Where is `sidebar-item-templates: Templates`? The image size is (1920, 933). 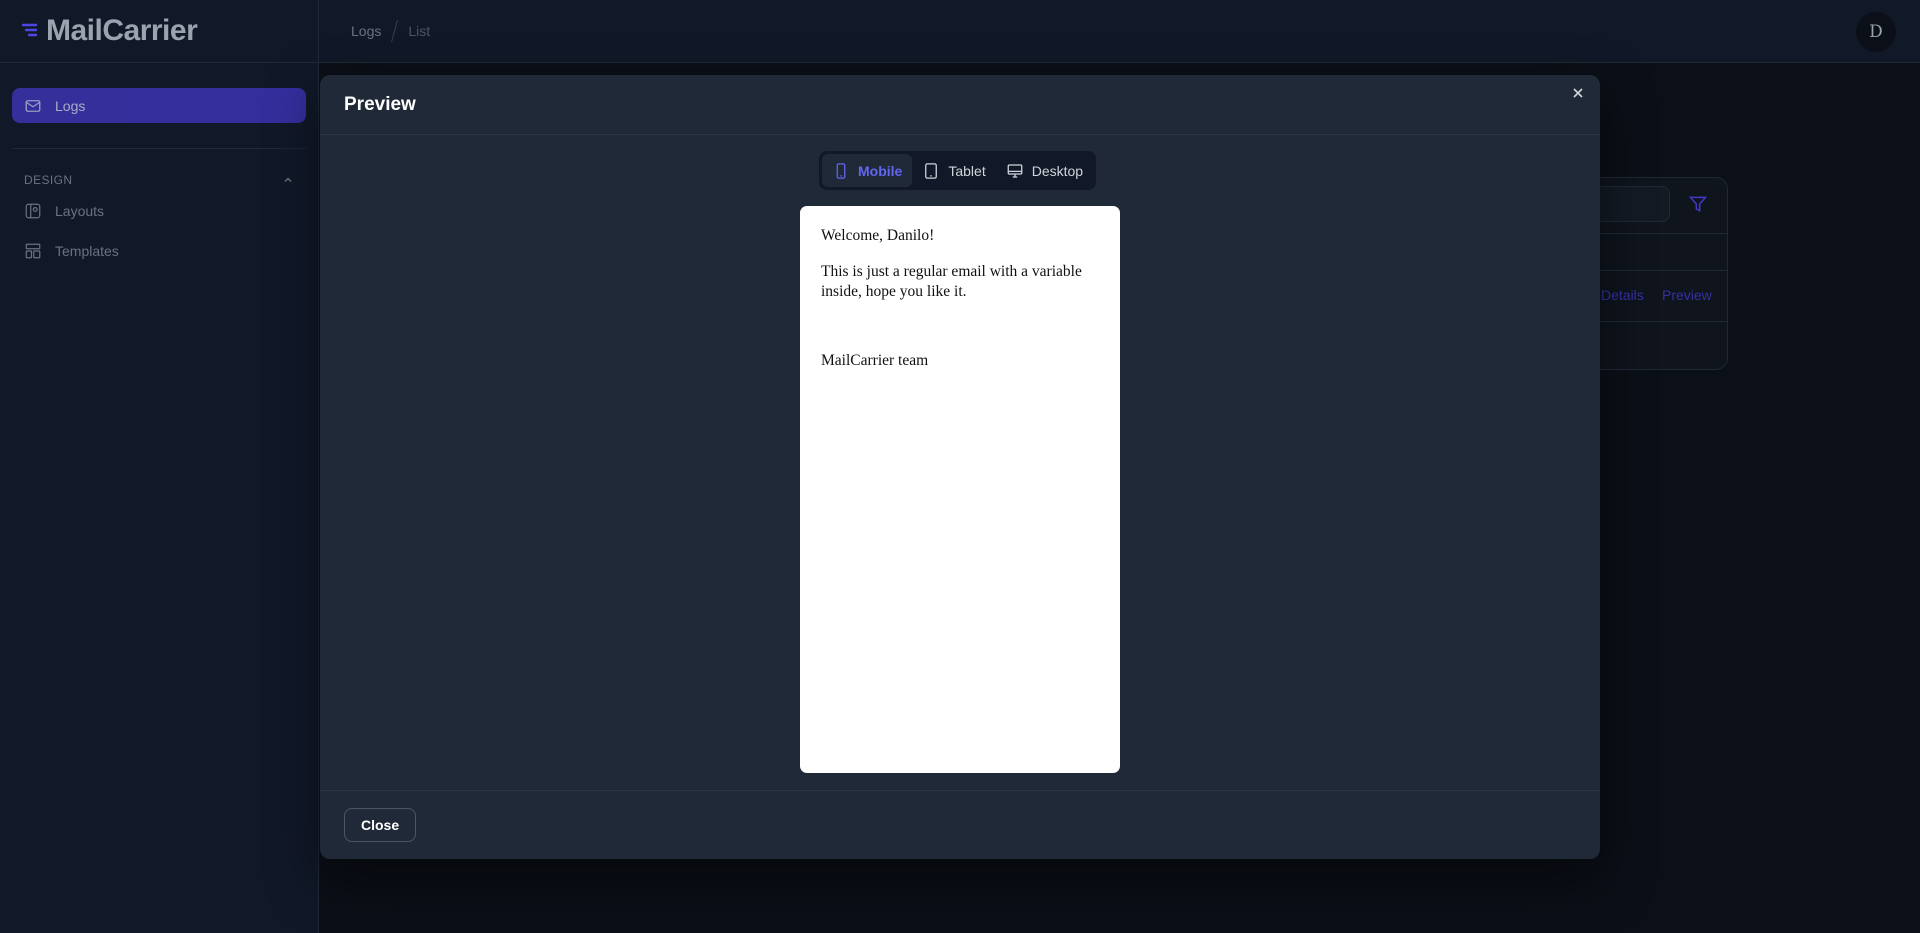 sidebar-item-templates: Templates is located at coordinates (159, 251).